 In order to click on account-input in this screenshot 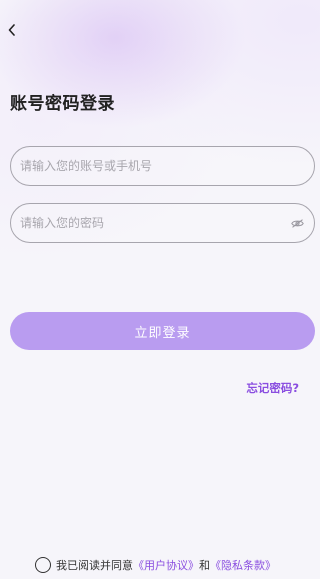, I will do `click(162, 166)`.